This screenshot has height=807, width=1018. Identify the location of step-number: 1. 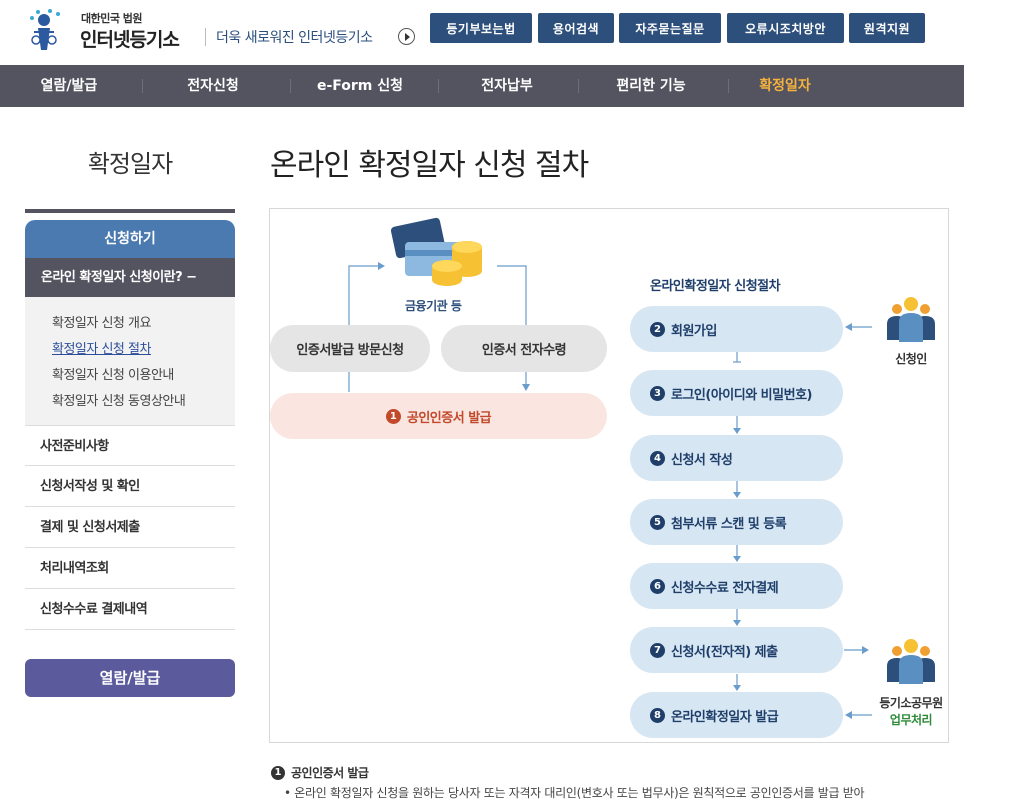
(393, 416).